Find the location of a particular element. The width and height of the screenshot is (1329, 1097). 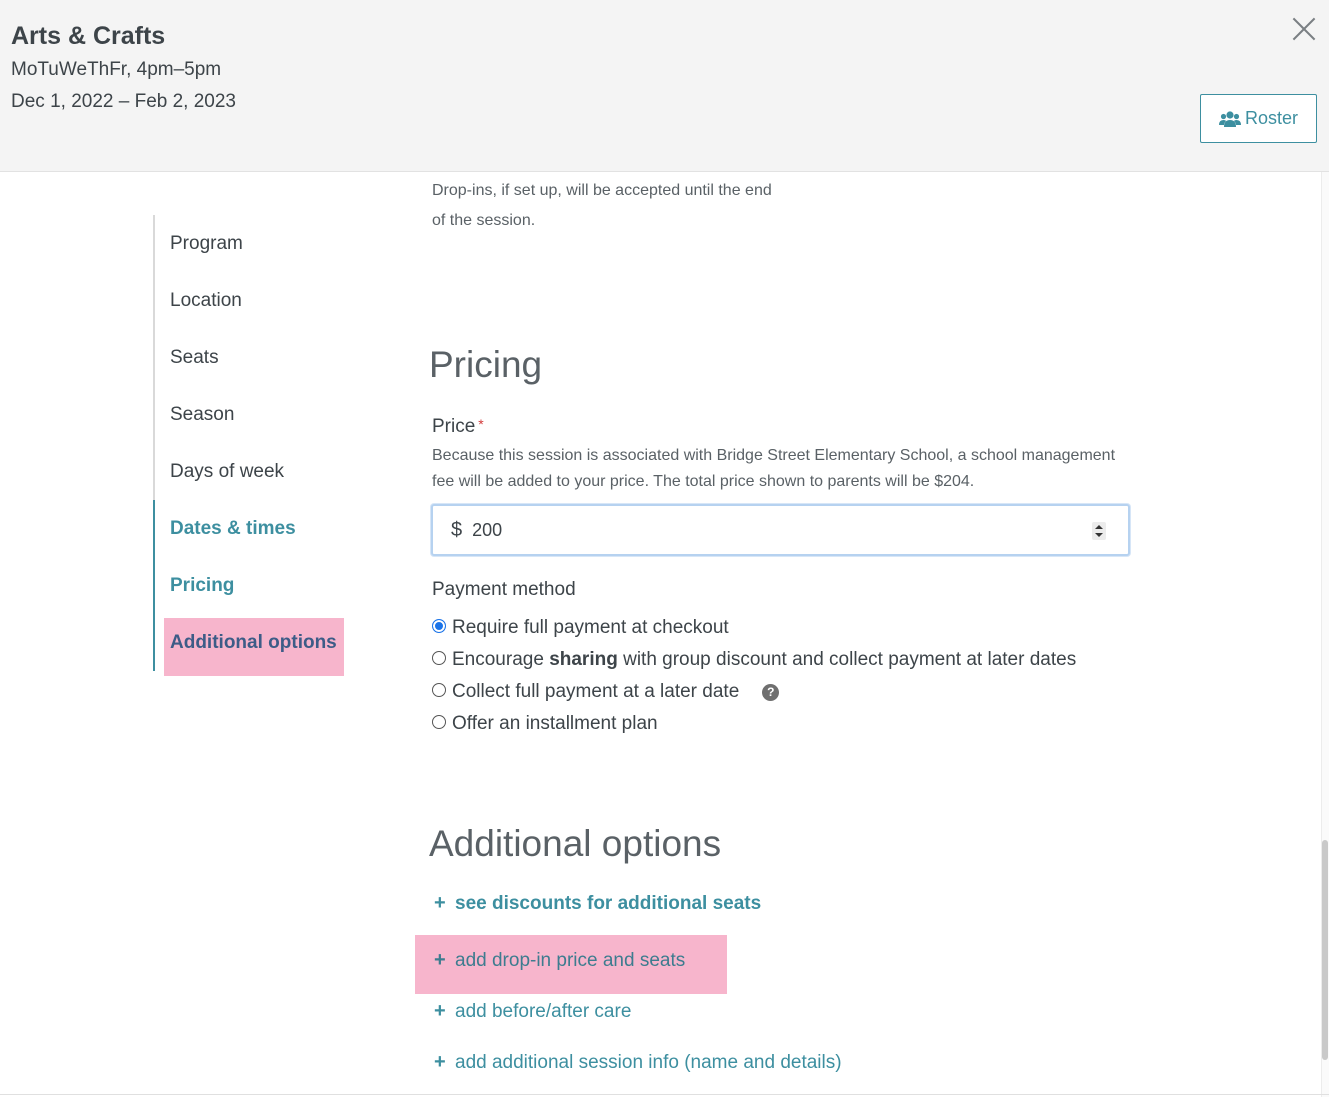

radio-selected is located at coordinates (439, 626).